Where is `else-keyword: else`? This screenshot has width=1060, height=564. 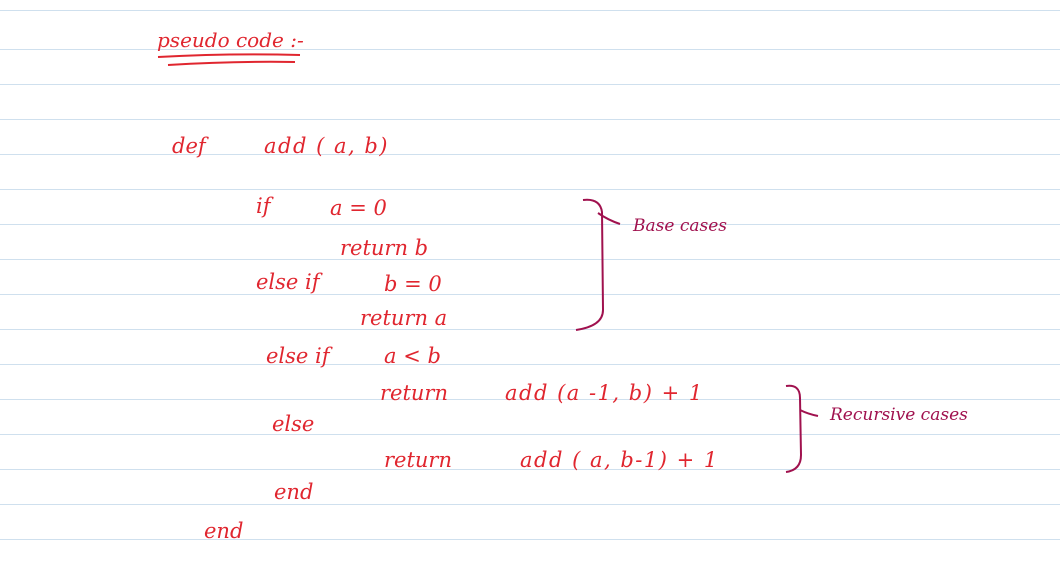 else-keyword: else is located at coordinates (293, 424).